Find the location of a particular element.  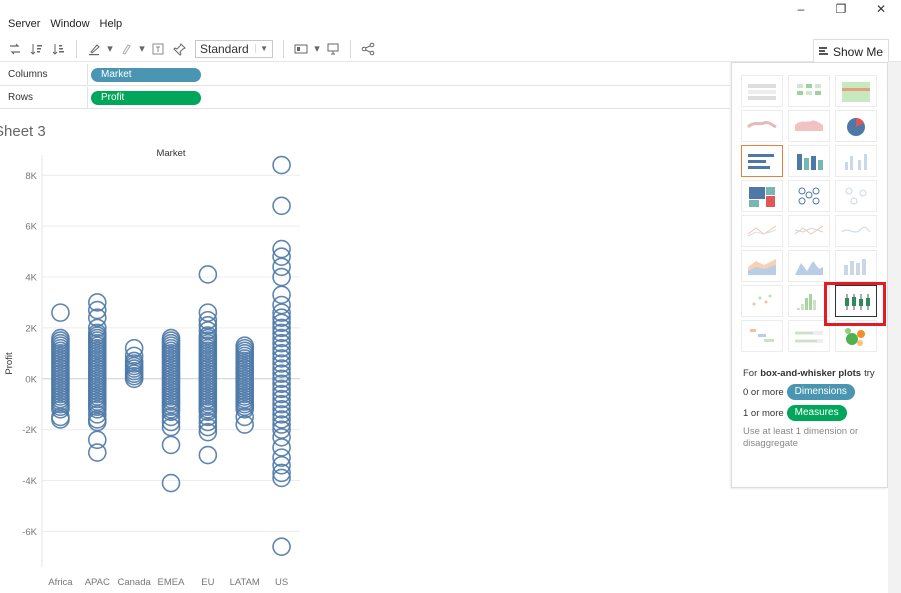

vertical-scrollbar is located at coordinates (894, 327).